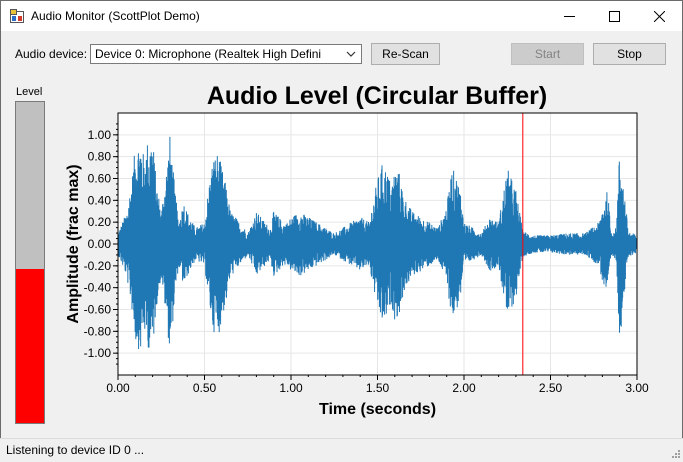 Image resolution: width=683 pixels, height=462 pixels. What do you see at coordinates (73, 243) in the screenshot?
I see `chart-y-axis-label: Amplitude (frac max)` at bounding box center [73, 243].